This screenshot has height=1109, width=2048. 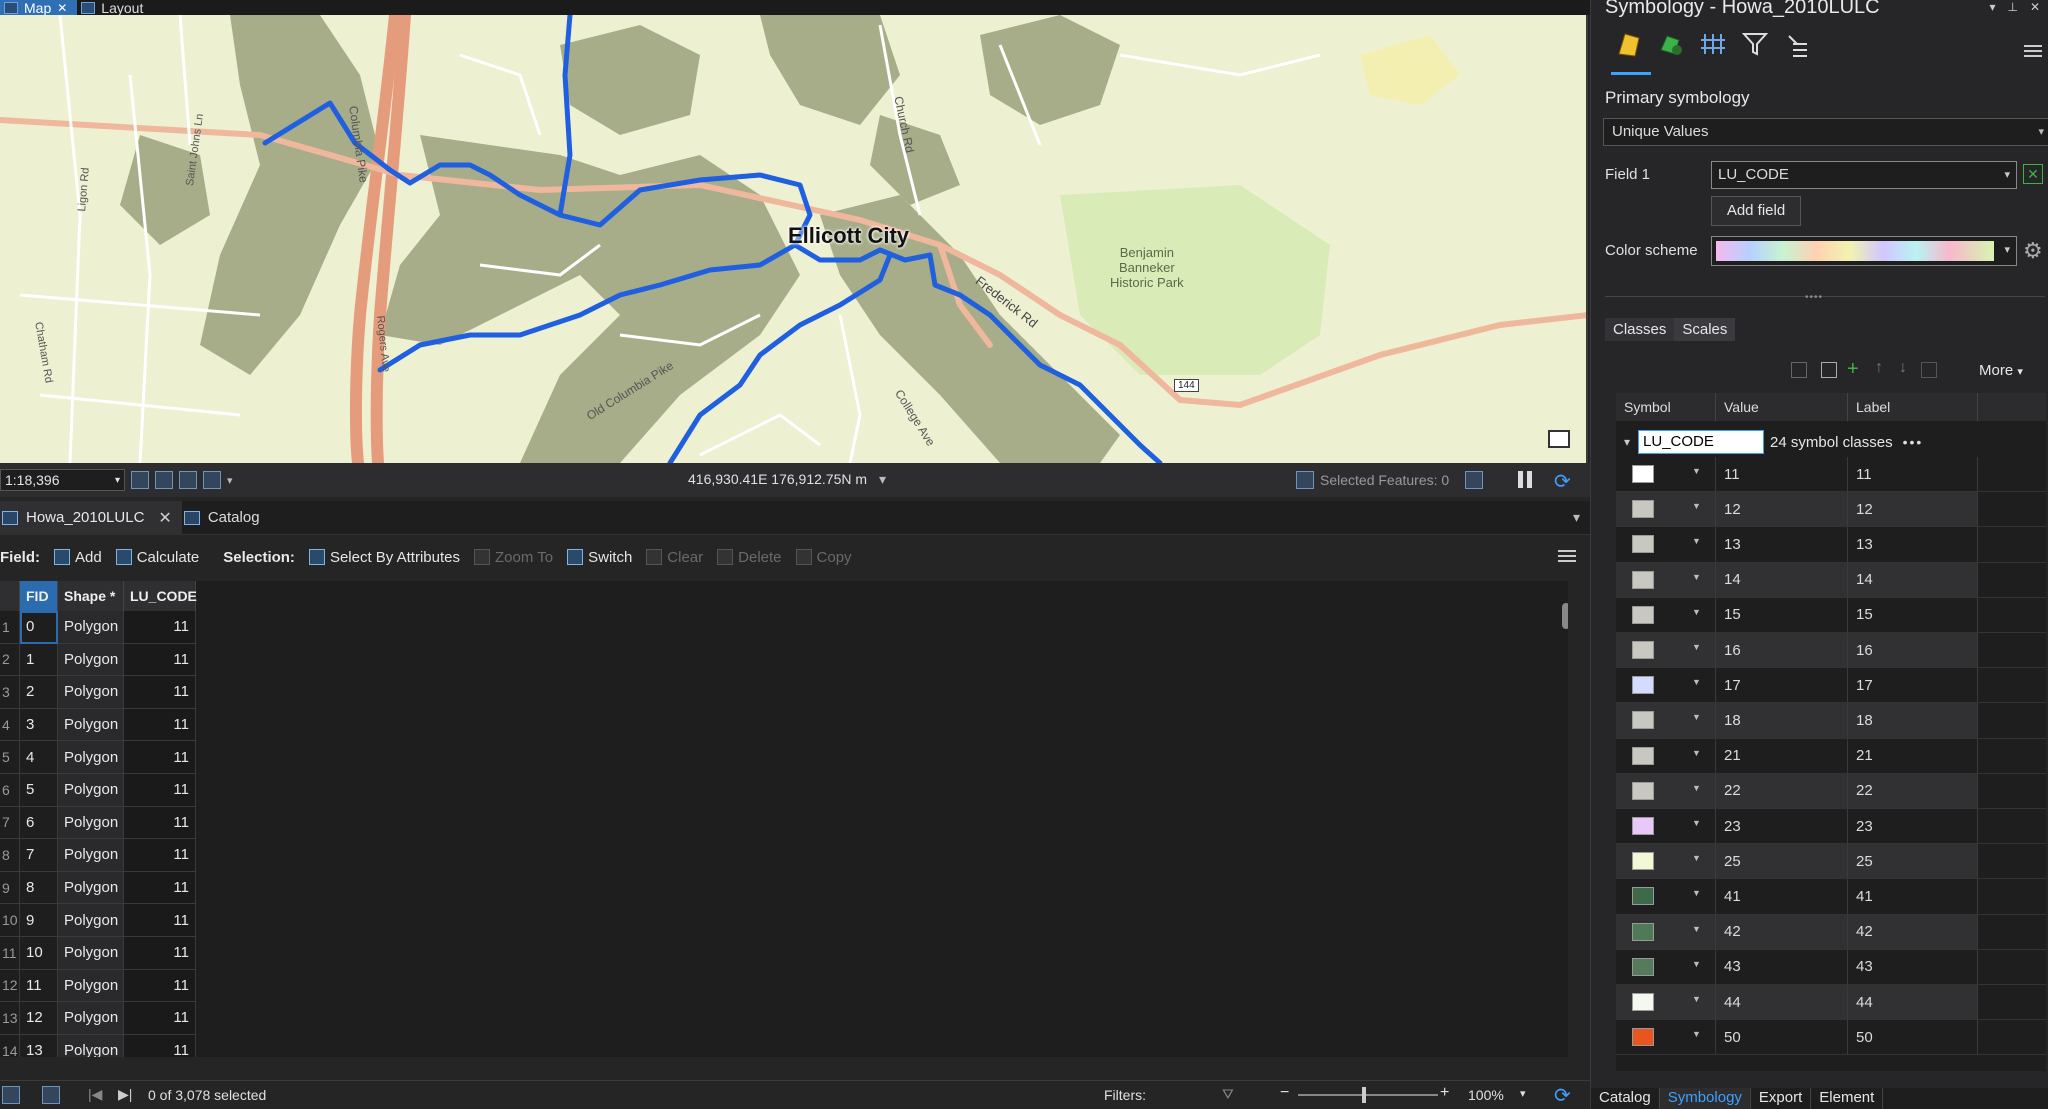 I want to click on fid-cell: 12, so click(x=39, y=1018).